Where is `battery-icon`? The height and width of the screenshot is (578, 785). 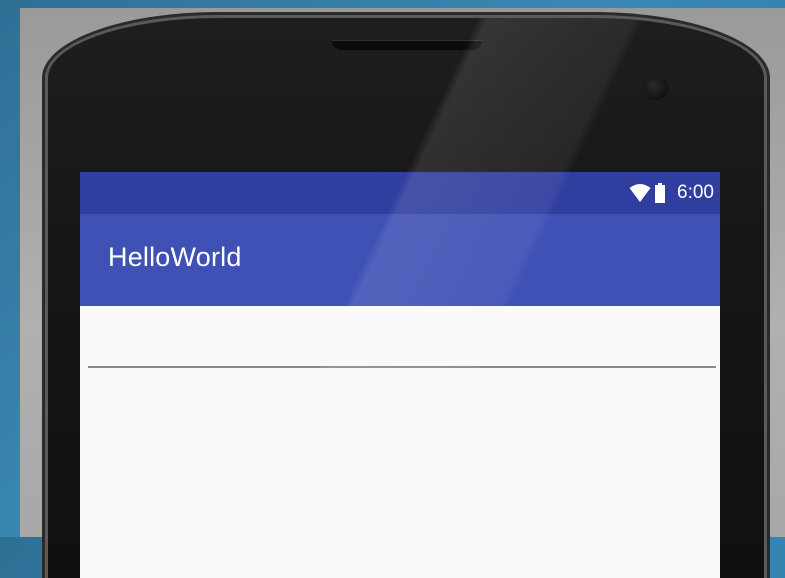
battery-icon is located at coordinates (660, 193).